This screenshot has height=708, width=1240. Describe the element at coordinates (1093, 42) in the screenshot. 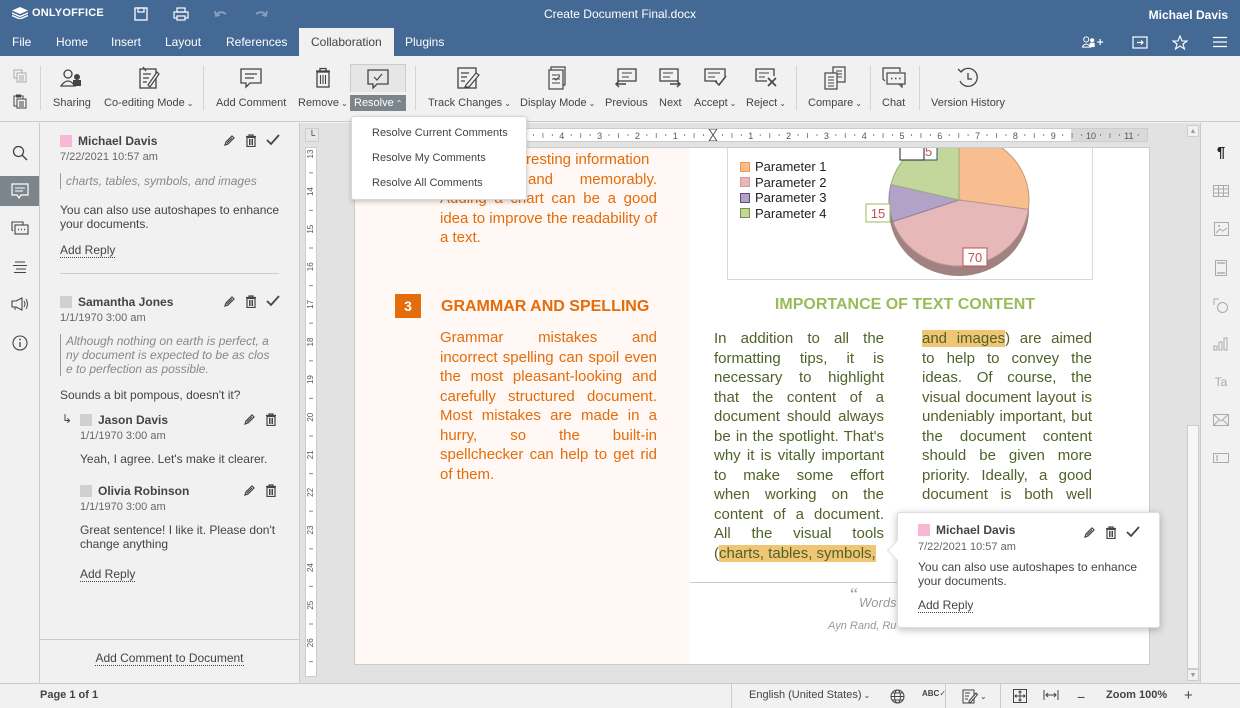

I see `add-user-button` at that location.